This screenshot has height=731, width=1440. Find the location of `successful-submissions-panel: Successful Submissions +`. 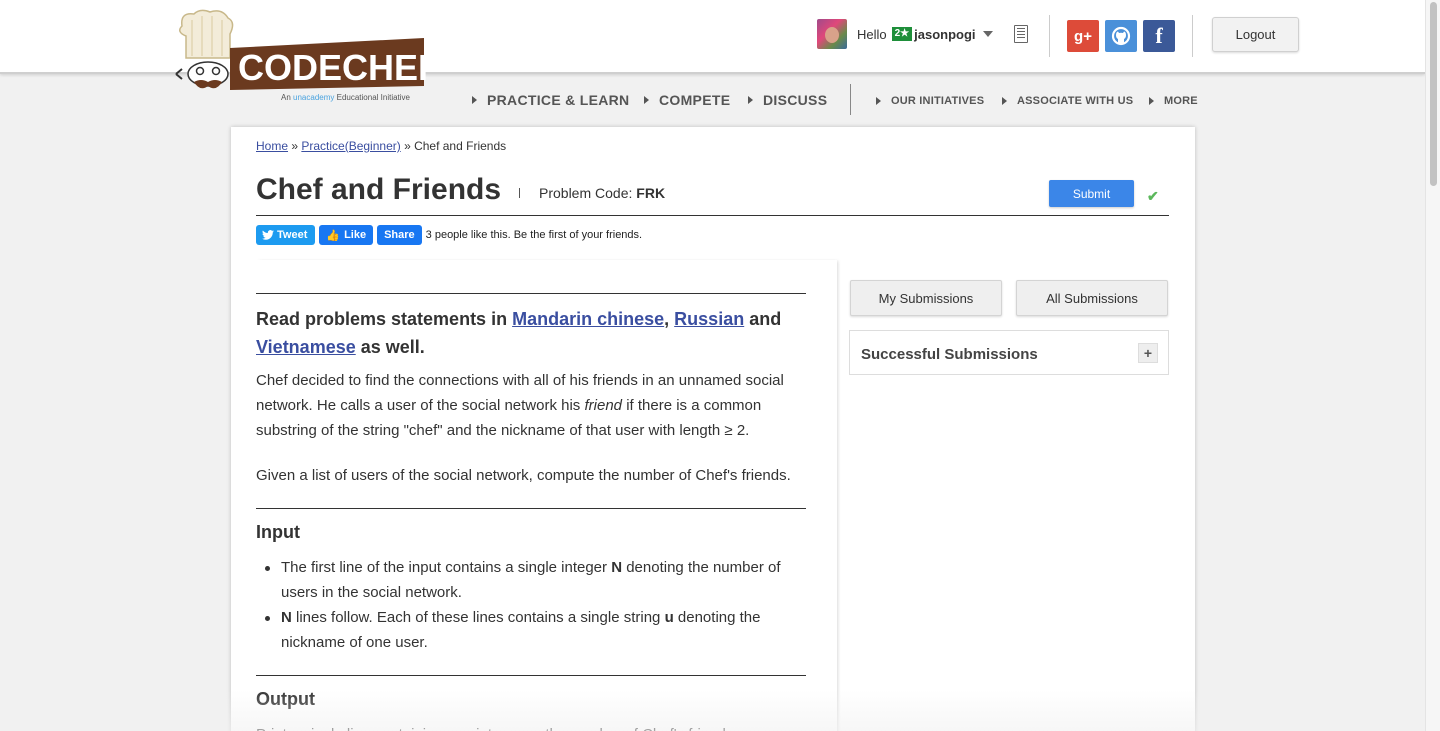

successful-submissions-panel: Successful Submissions + is located at coordinates (1009, 352).